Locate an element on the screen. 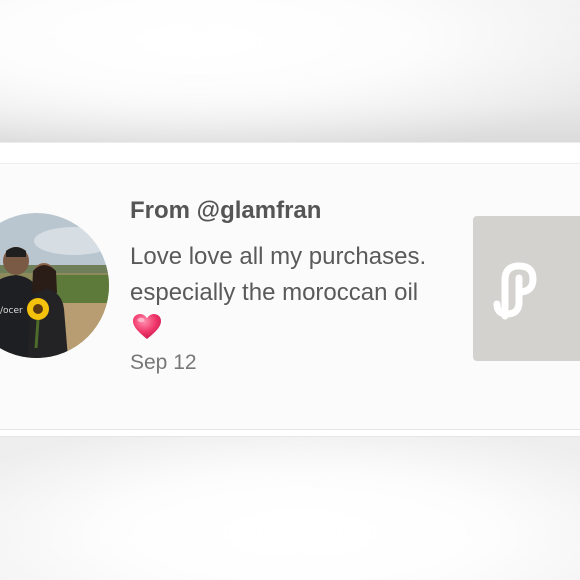 The image size is (580, 580). poshmark-logo-icon is located at coordinates (515, 290).